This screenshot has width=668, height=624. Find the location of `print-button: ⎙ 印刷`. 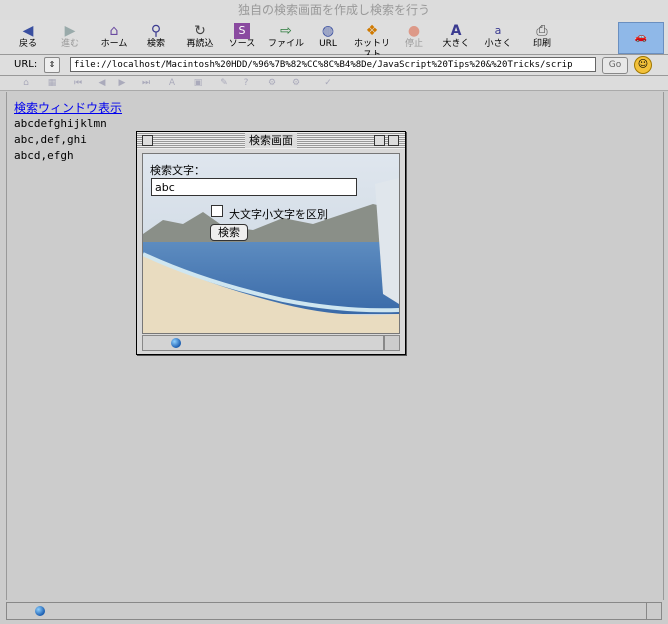

print-button: ⎙ 印刷 is located at coordinates (542, 37).